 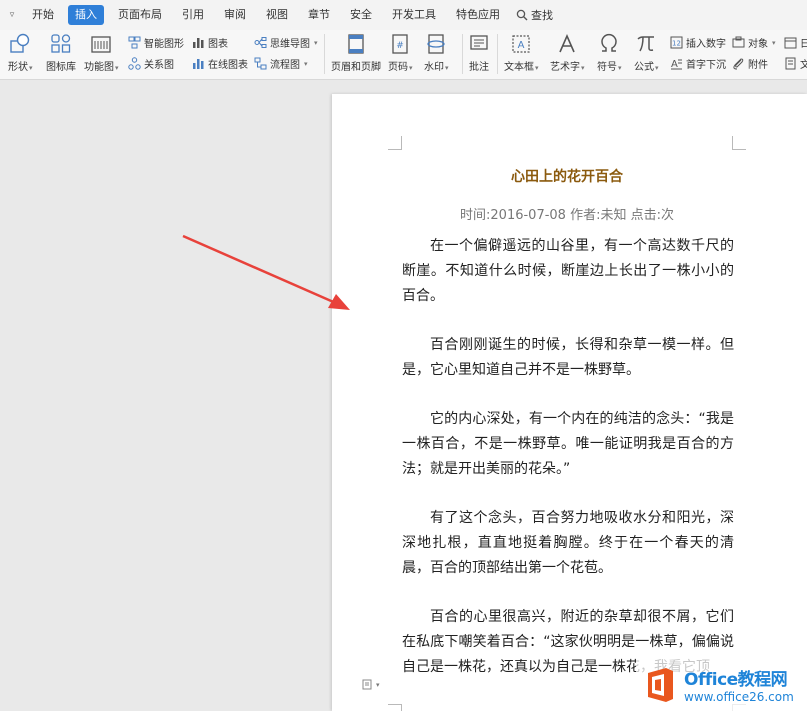 I want to click on ribbon-divider, so click(x=462, y=54).